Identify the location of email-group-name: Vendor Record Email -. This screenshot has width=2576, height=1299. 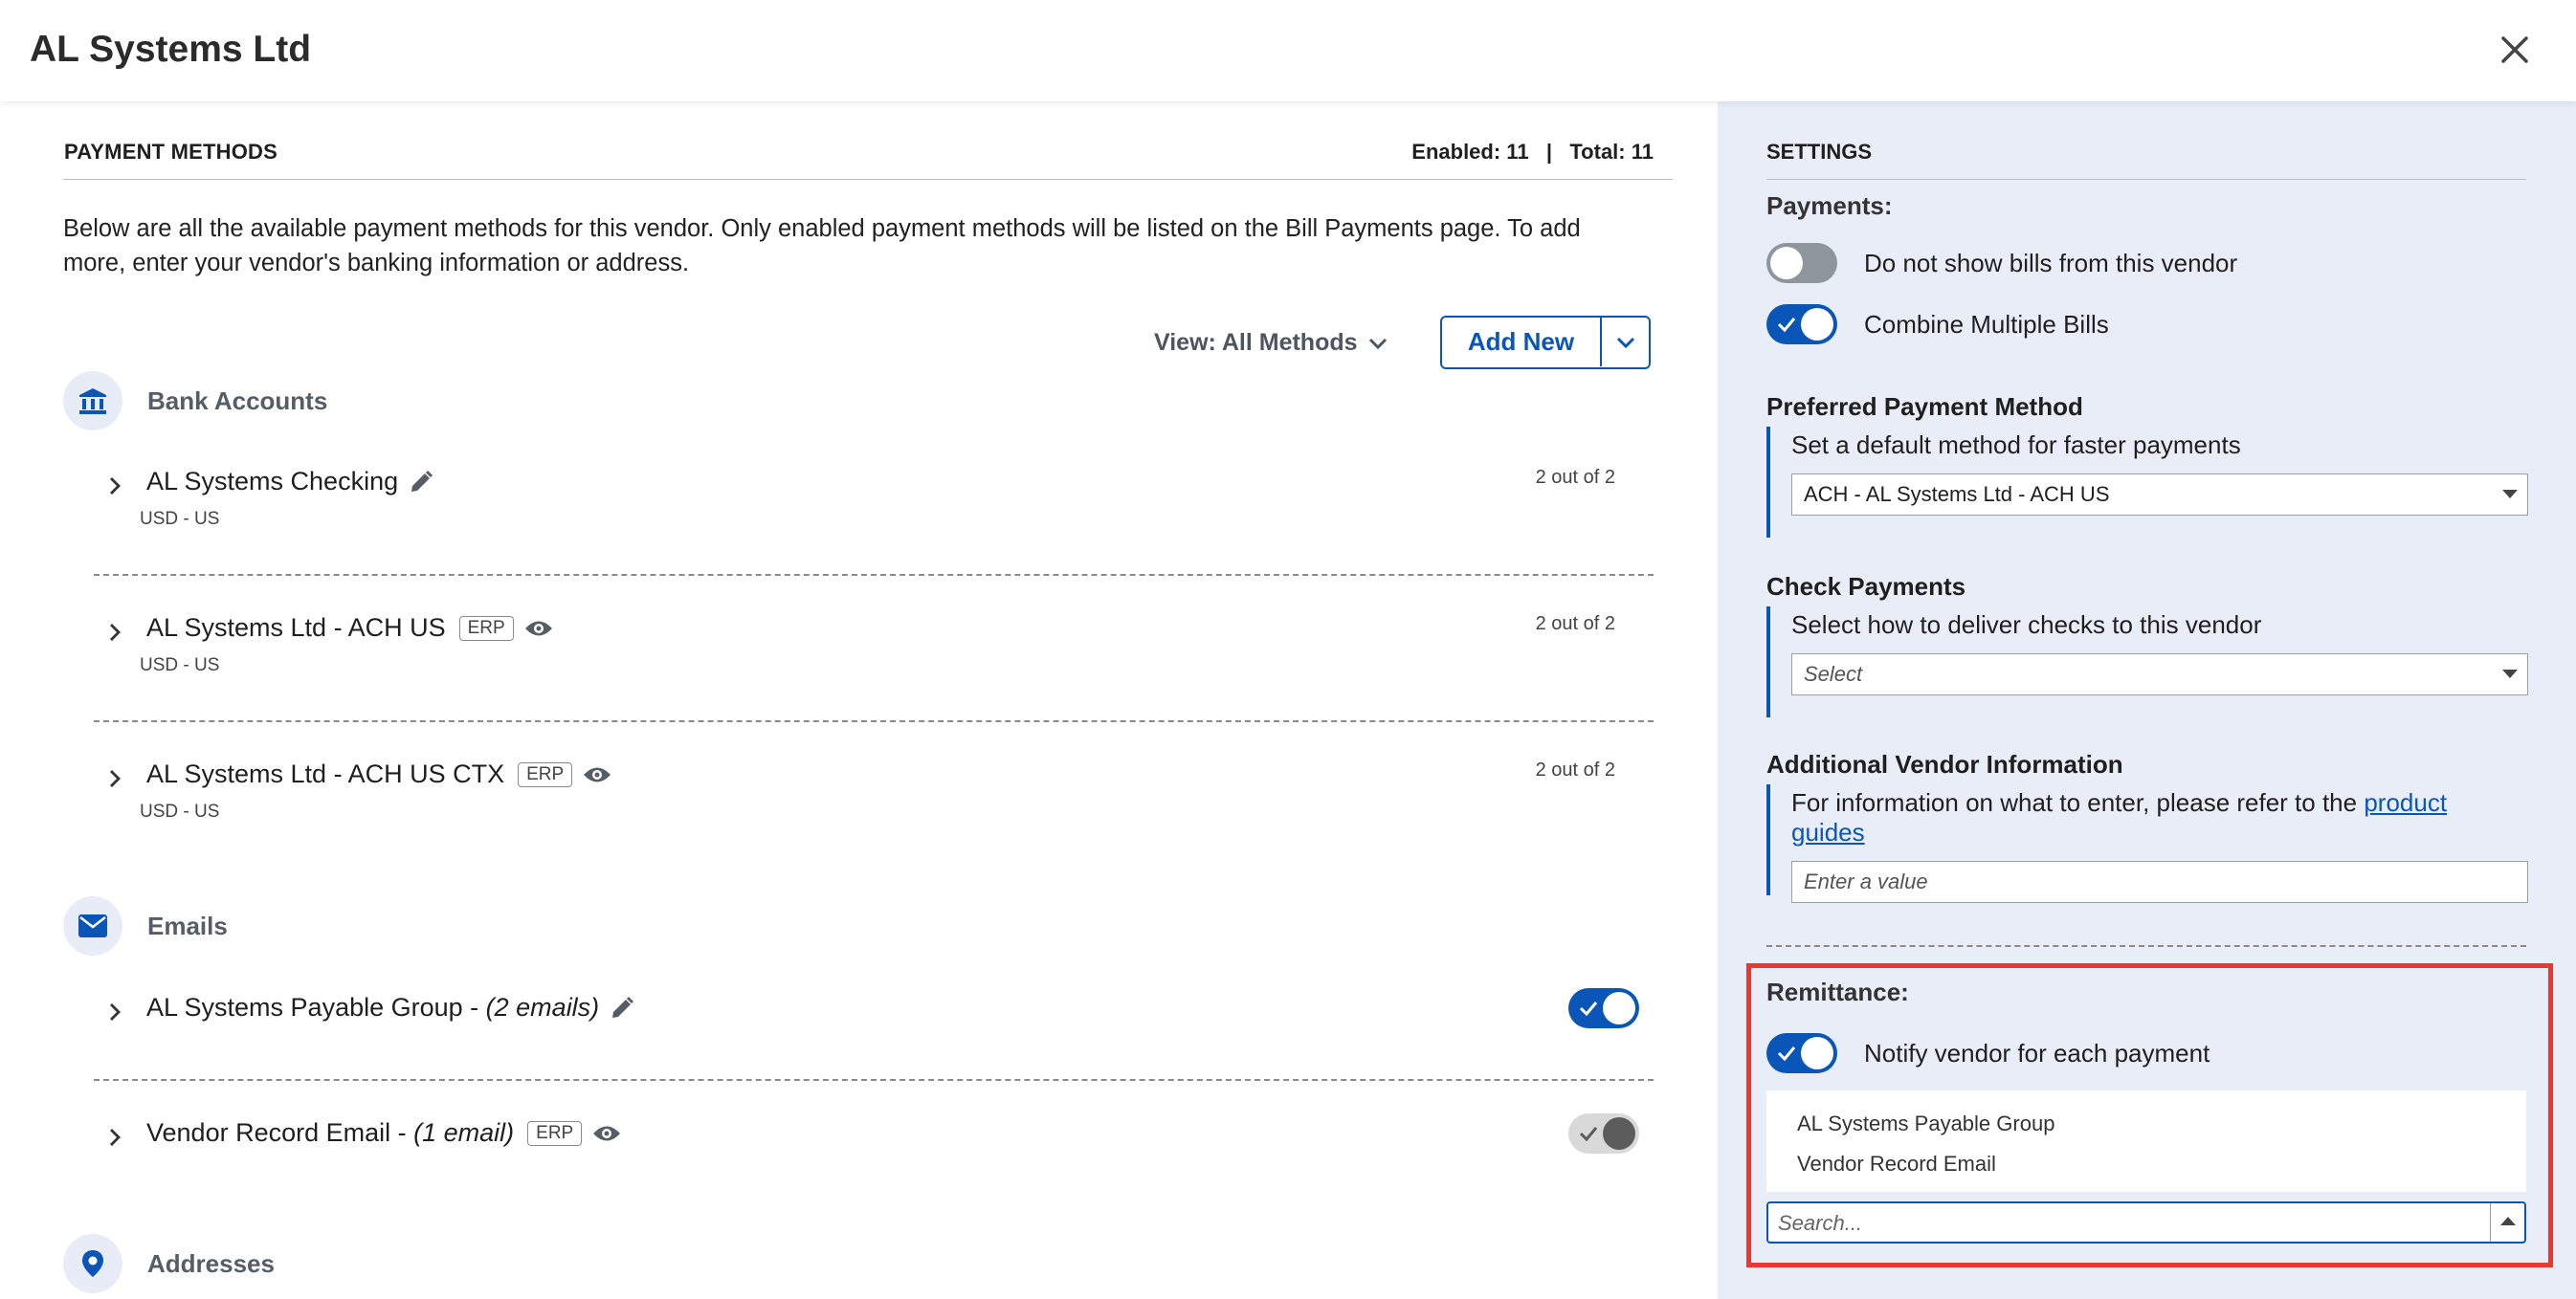
(280, 1132).